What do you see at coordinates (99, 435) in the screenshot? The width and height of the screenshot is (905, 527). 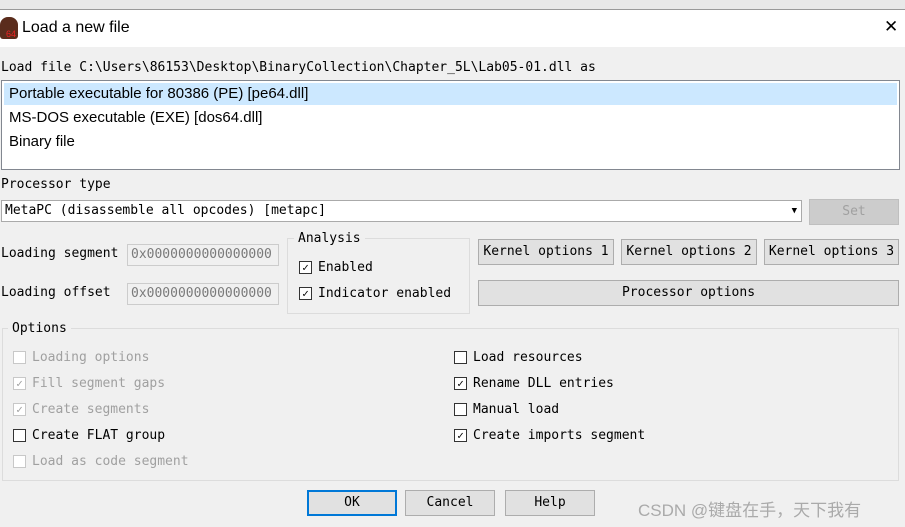 I see `option-label: Create FLAT group` at bounding box center [99, 435].